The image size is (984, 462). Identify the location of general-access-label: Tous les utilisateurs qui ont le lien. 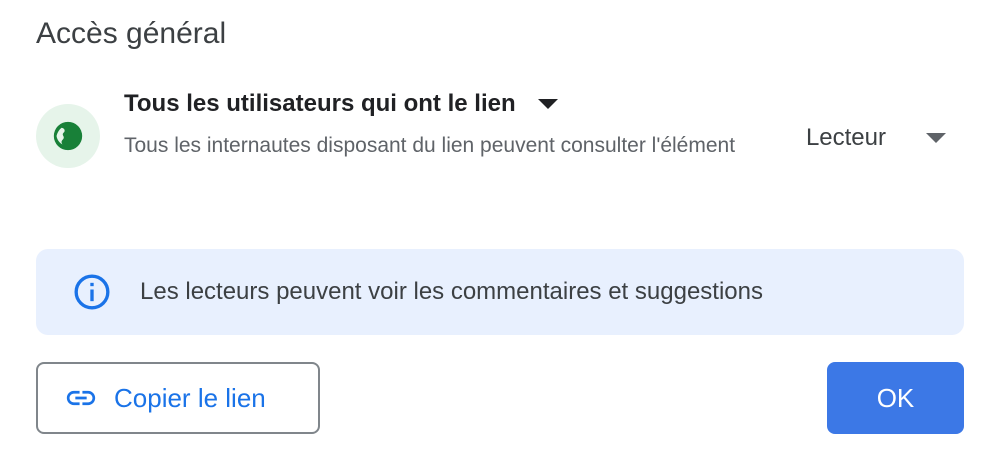
(320, 103).